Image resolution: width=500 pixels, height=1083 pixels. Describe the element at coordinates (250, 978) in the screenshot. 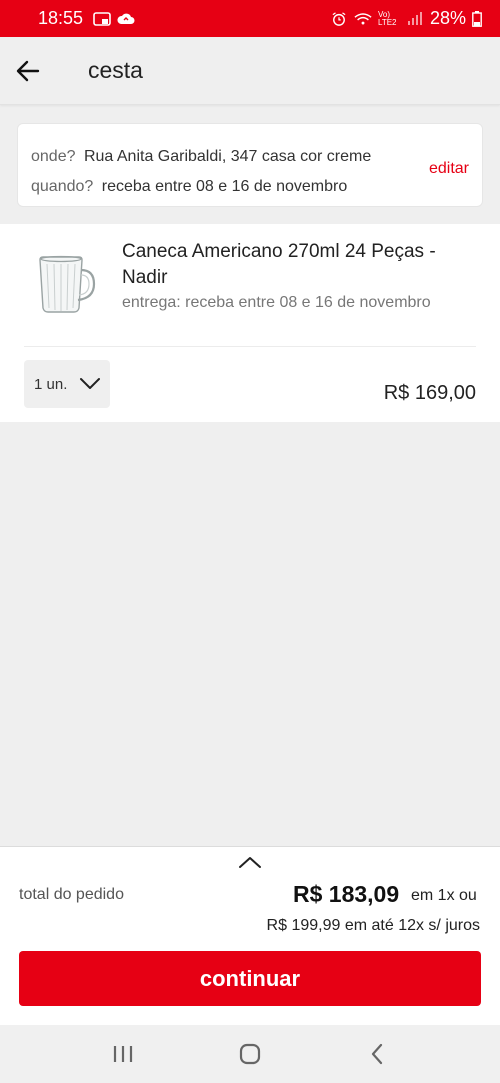

I see `continue-button: continuar` at that location.